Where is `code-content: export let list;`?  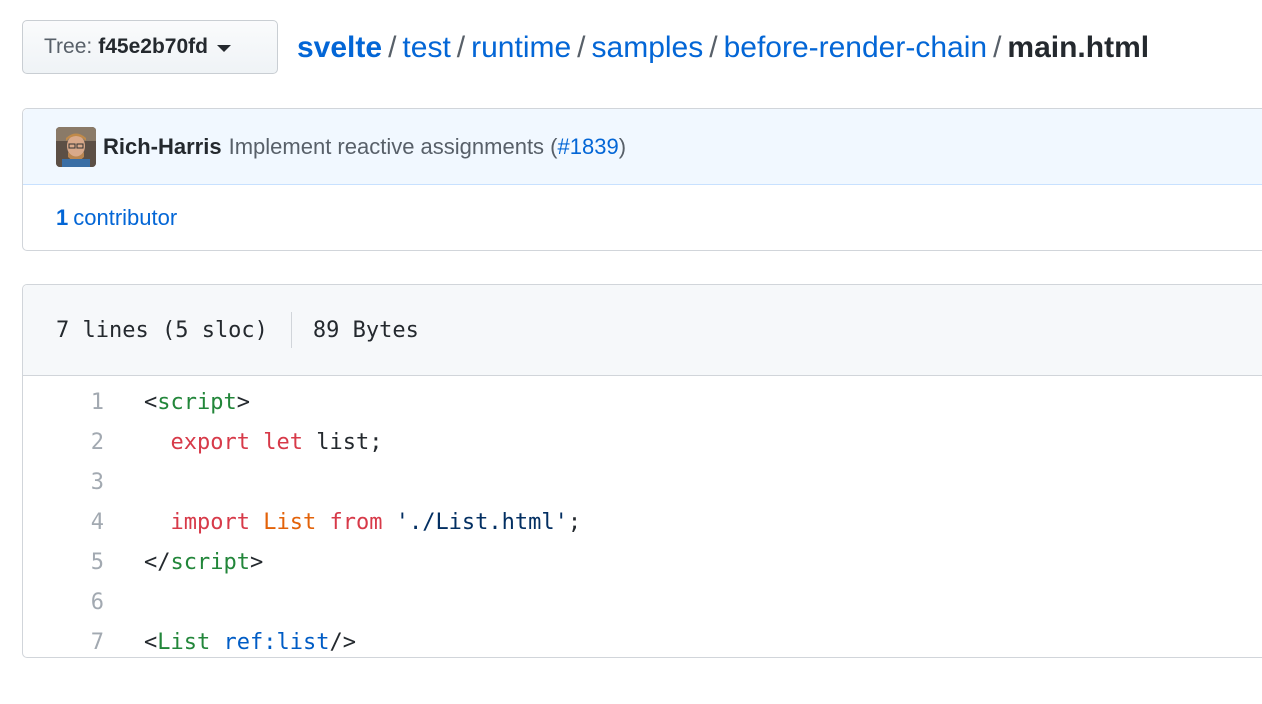
code-content: export let list; is located at coordinates (243, 442).